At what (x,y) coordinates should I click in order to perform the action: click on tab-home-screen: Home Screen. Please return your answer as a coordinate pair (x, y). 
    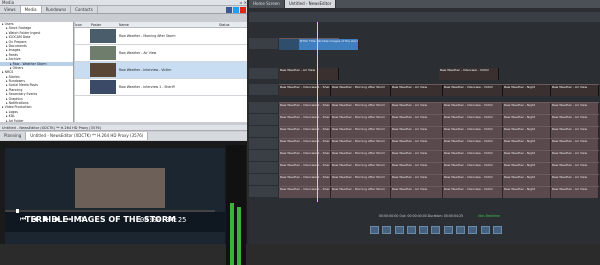
    Looking at the image, I should click on (267, 4).